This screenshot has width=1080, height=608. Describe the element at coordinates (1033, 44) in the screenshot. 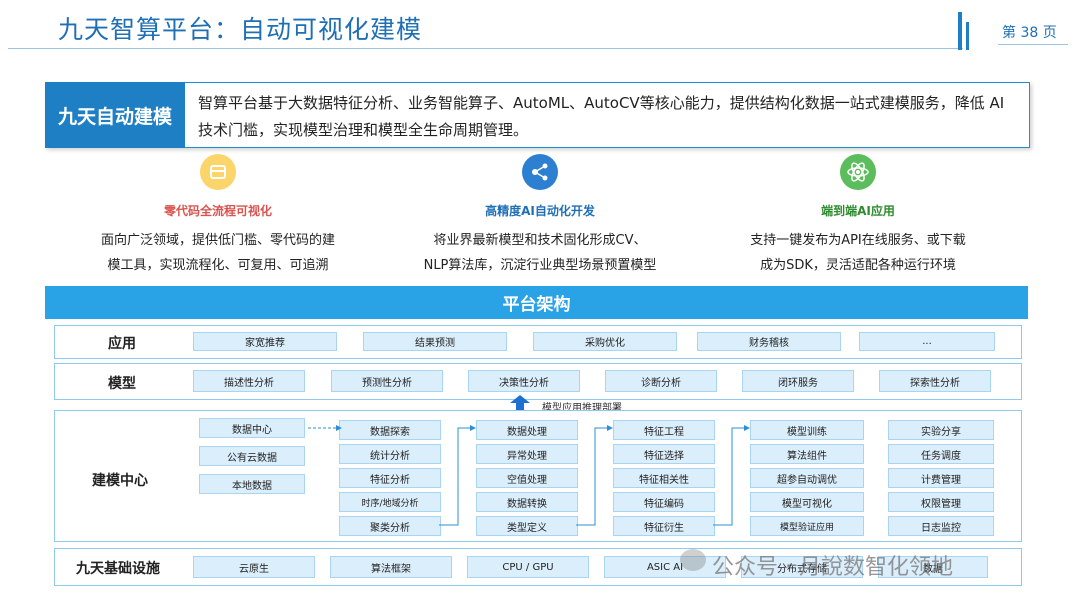

I see `page-number-underline` at that location.